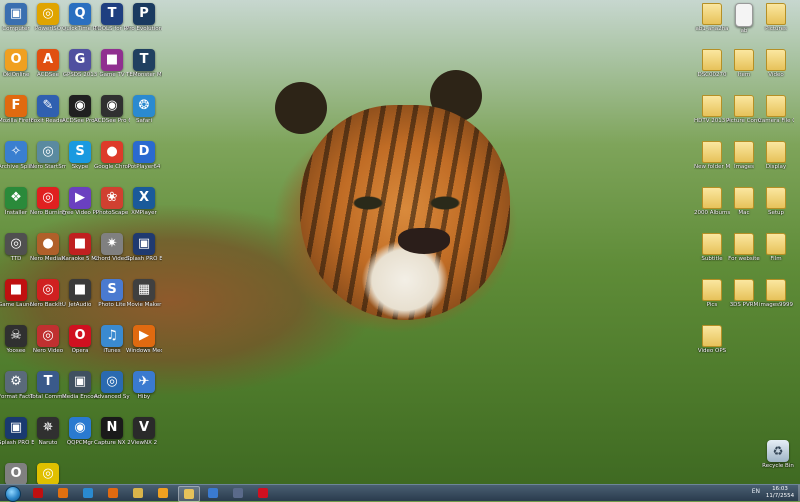 Image resolution: width=800 pixels, height=502 pixels. Describe the element at coordinates (17, 167) in the screenshot. I see `desktop-shortcut-label: Archive Splitter` at that location.